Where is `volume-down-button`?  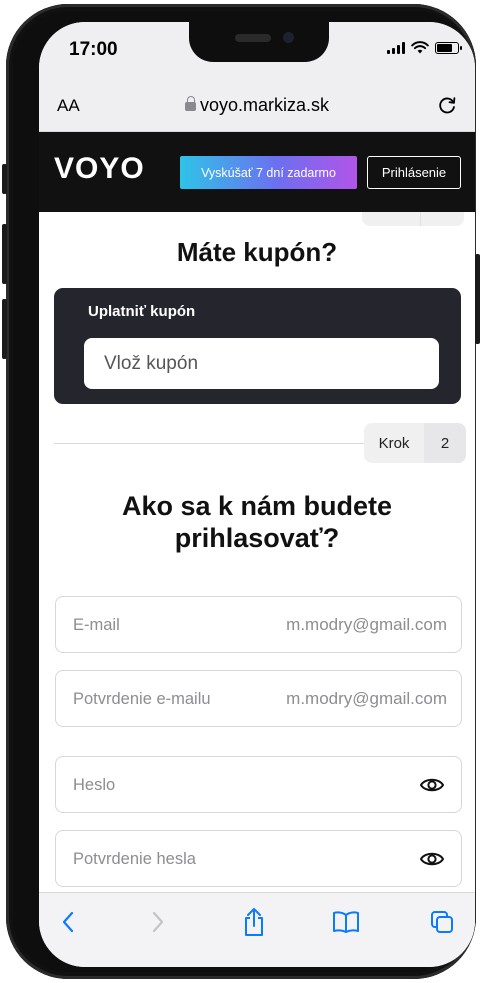
volume-down-button is located at coordinates (4, 329).